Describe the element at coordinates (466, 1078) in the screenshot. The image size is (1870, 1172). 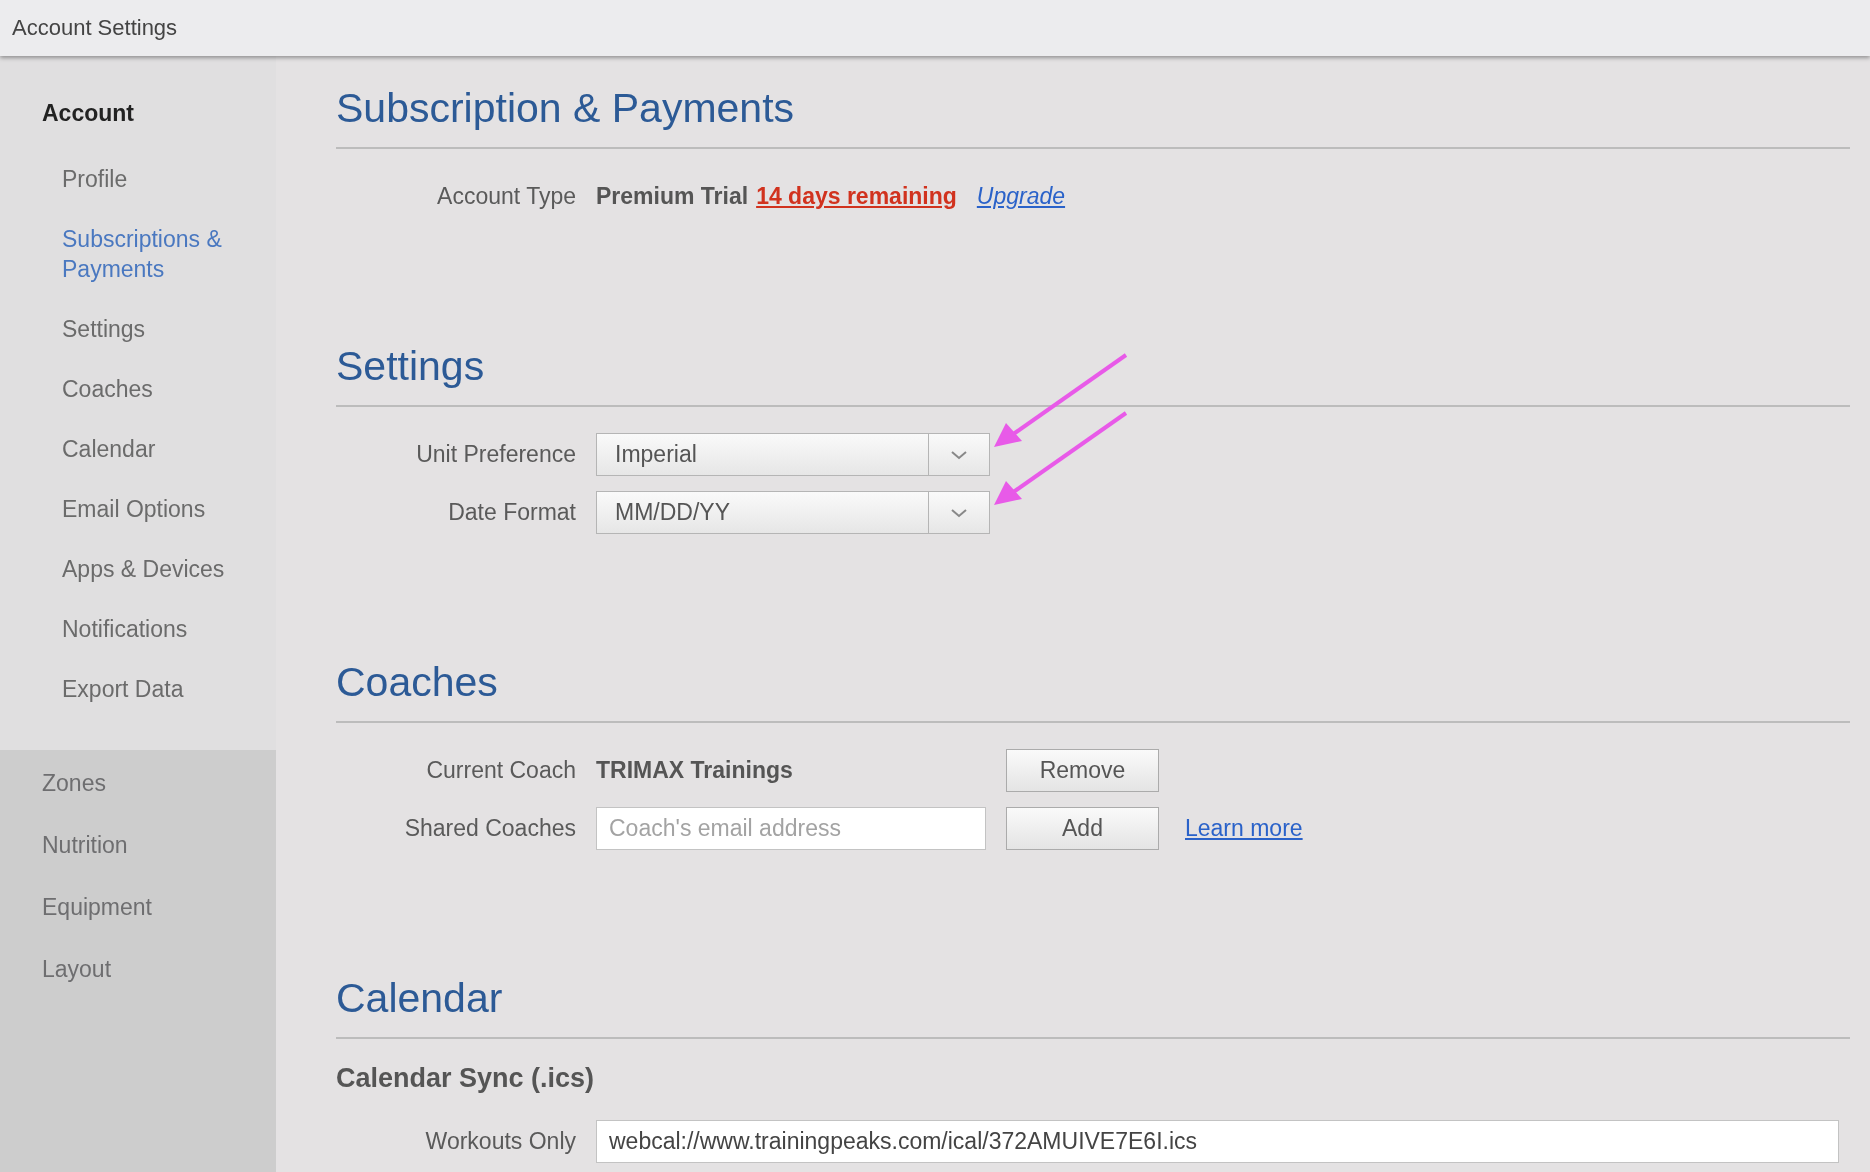
I see `subsection-heading: Calendar Sync (.ics)` at that location.